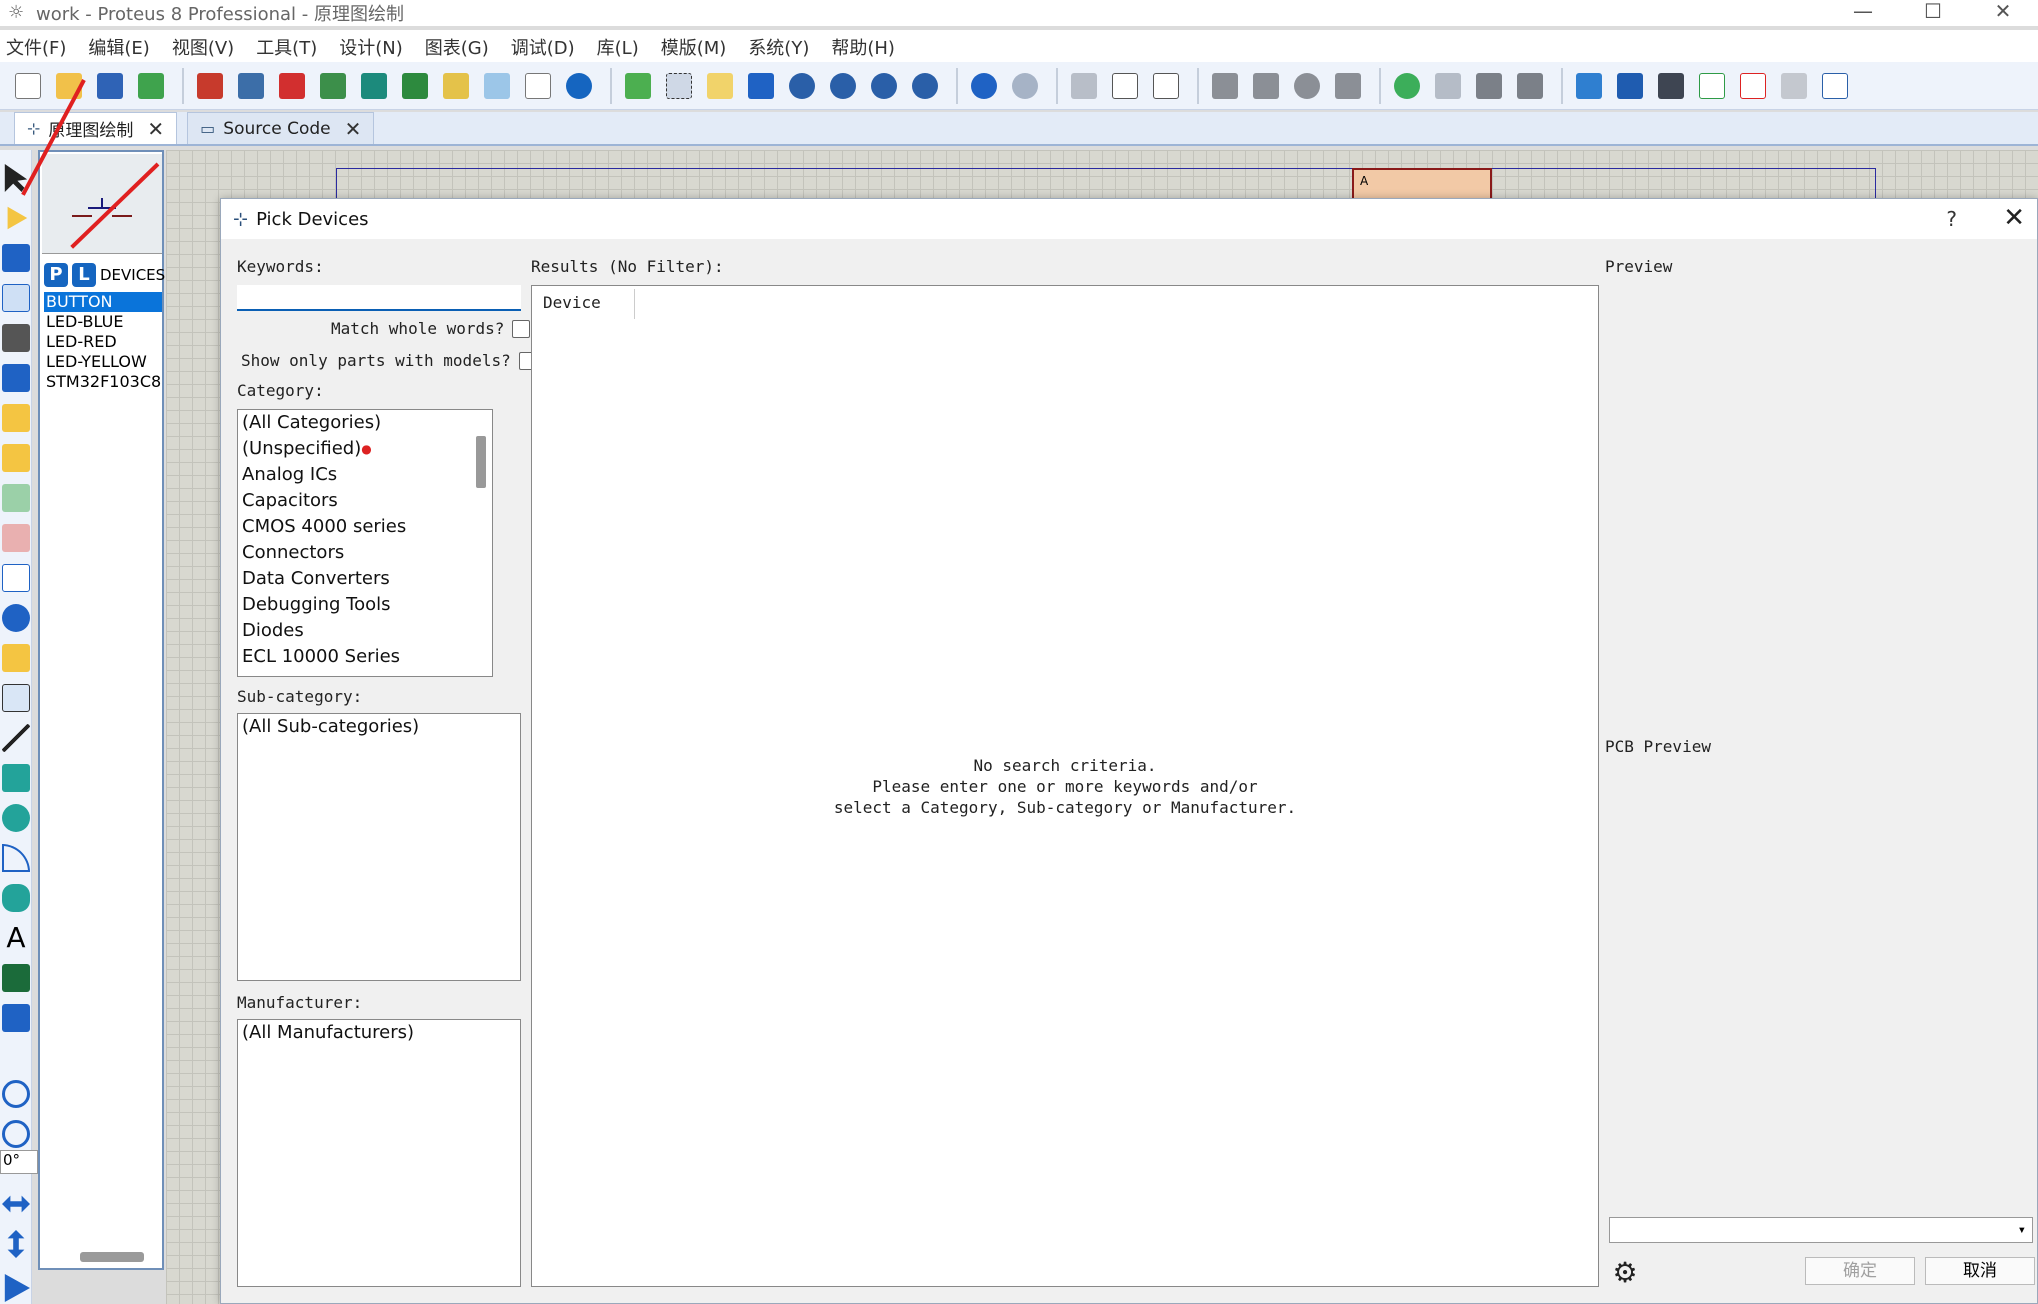 Image resolution: width=2038 pixels, height=1304 pixels. Describe the element at coordinates (251, 86) in the screenshot. I see `schematic-button` at that location.